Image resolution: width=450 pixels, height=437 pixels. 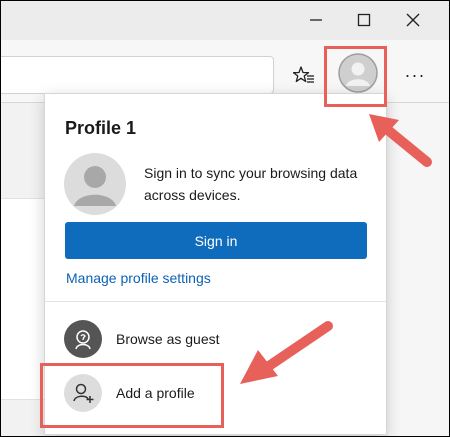 I want to click on address-bar, so click(x=137, y=75).